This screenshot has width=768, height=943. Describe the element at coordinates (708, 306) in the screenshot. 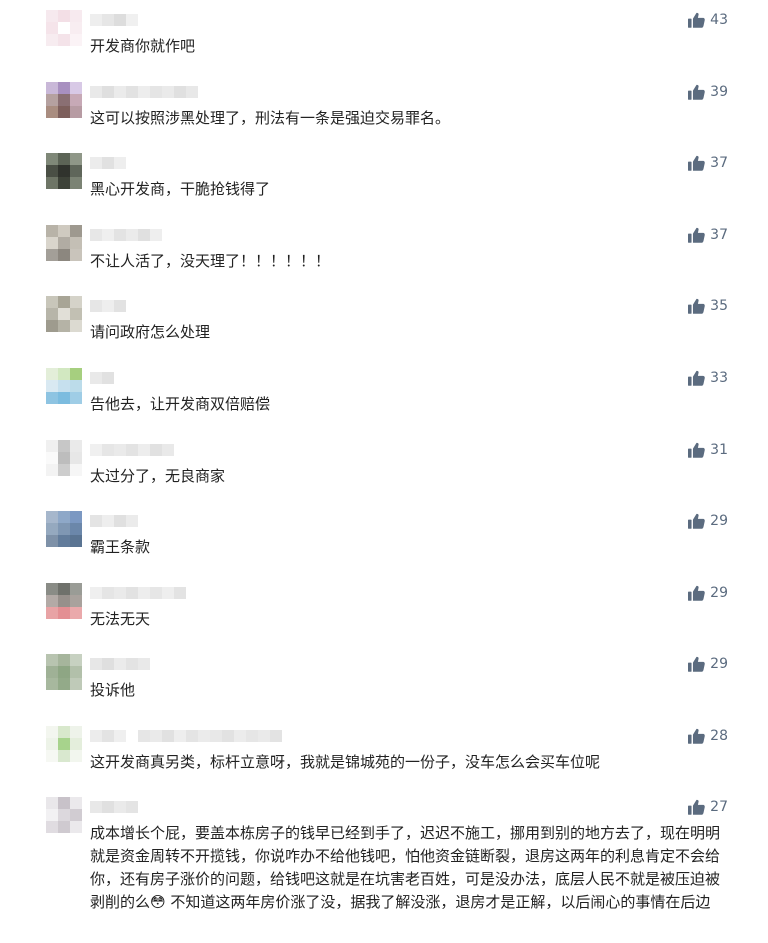

I see `like-button: 35` at that location.